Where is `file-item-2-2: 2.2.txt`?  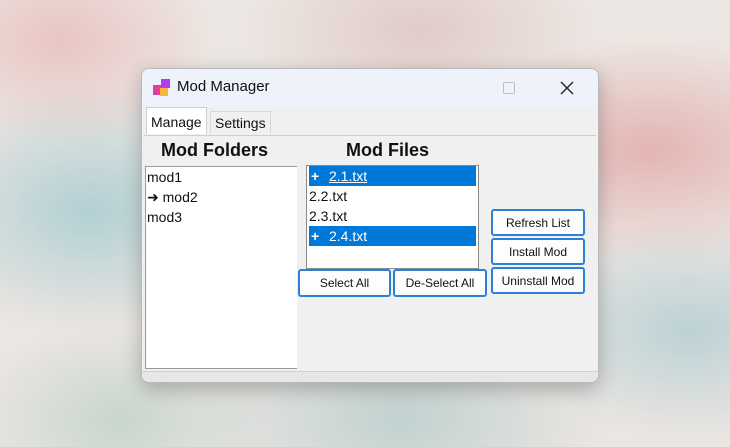 file-item-2-2: 2.2.txt is located at coordinates (392, 196).